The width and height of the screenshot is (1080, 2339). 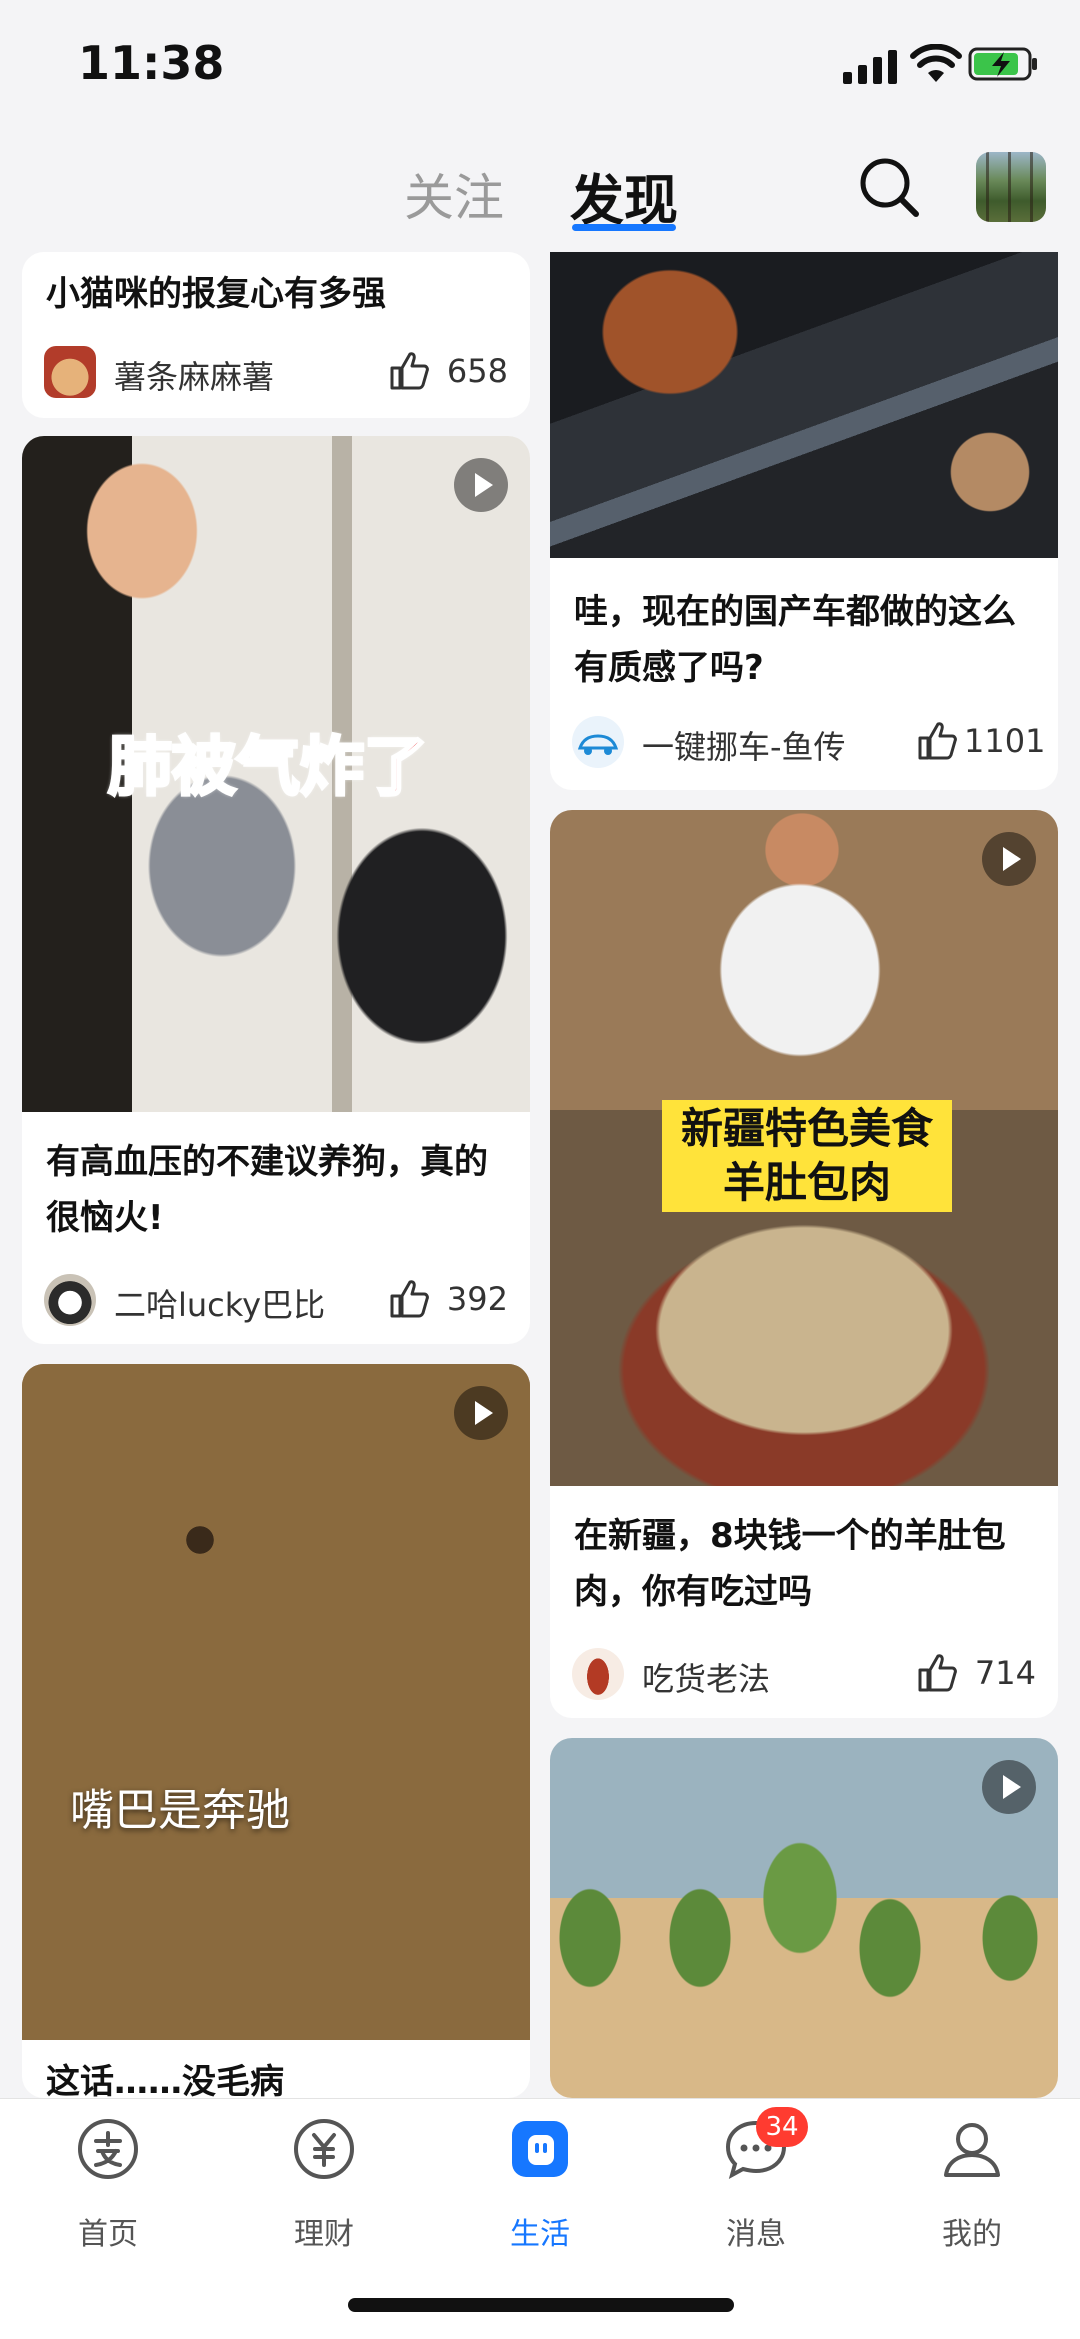 I want to click on cellular-signal-icon, so click(x=870, y=67).